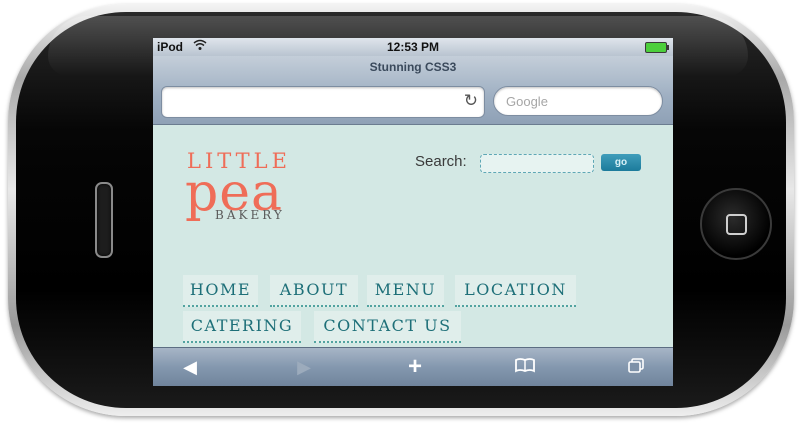  Describe the element at coordinates (636, 367) in the screenshot. I see `pages-icon` at that location.